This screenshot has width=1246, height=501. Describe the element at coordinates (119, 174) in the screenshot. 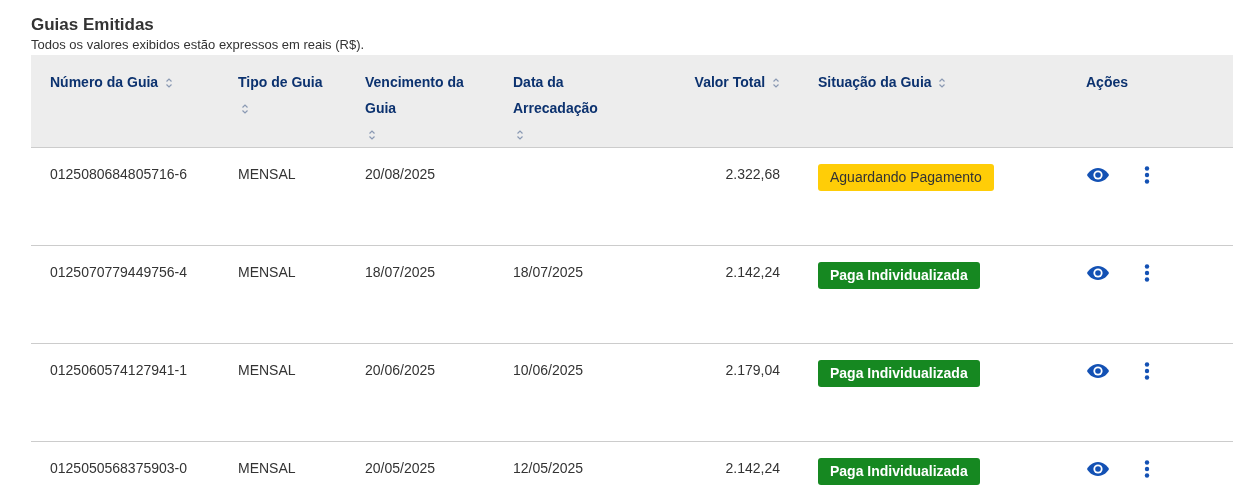

I see `guide-number: 0125080684805716-6` at that location.